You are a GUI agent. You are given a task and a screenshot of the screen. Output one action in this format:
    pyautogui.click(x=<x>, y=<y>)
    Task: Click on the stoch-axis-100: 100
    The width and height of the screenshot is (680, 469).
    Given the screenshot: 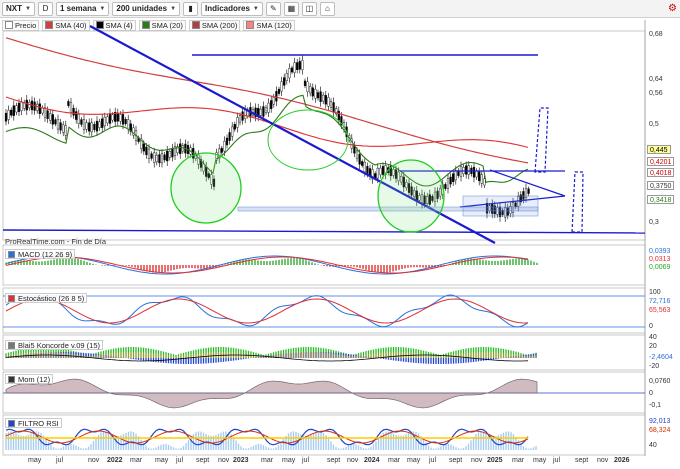 What is the action you would take?
    pyautogui.click(x=655, y=292)
    